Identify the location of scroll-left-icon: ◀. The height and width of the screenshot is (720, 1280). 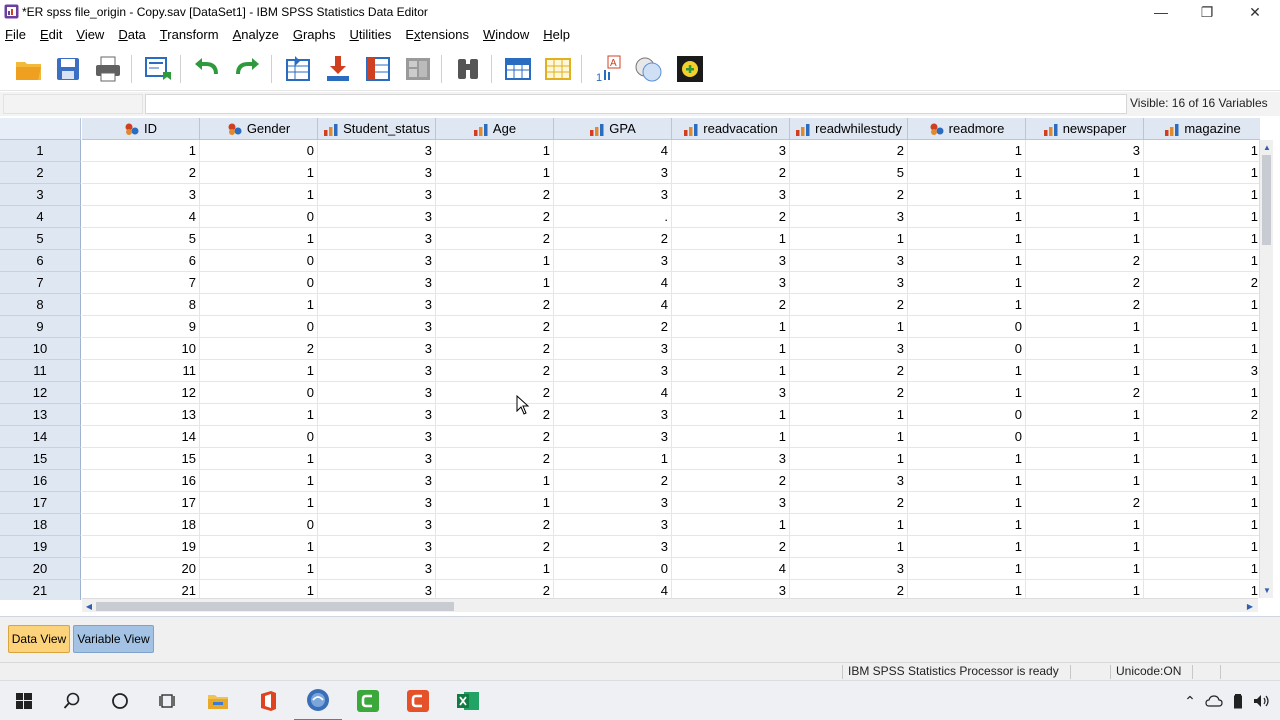
(89, 606).